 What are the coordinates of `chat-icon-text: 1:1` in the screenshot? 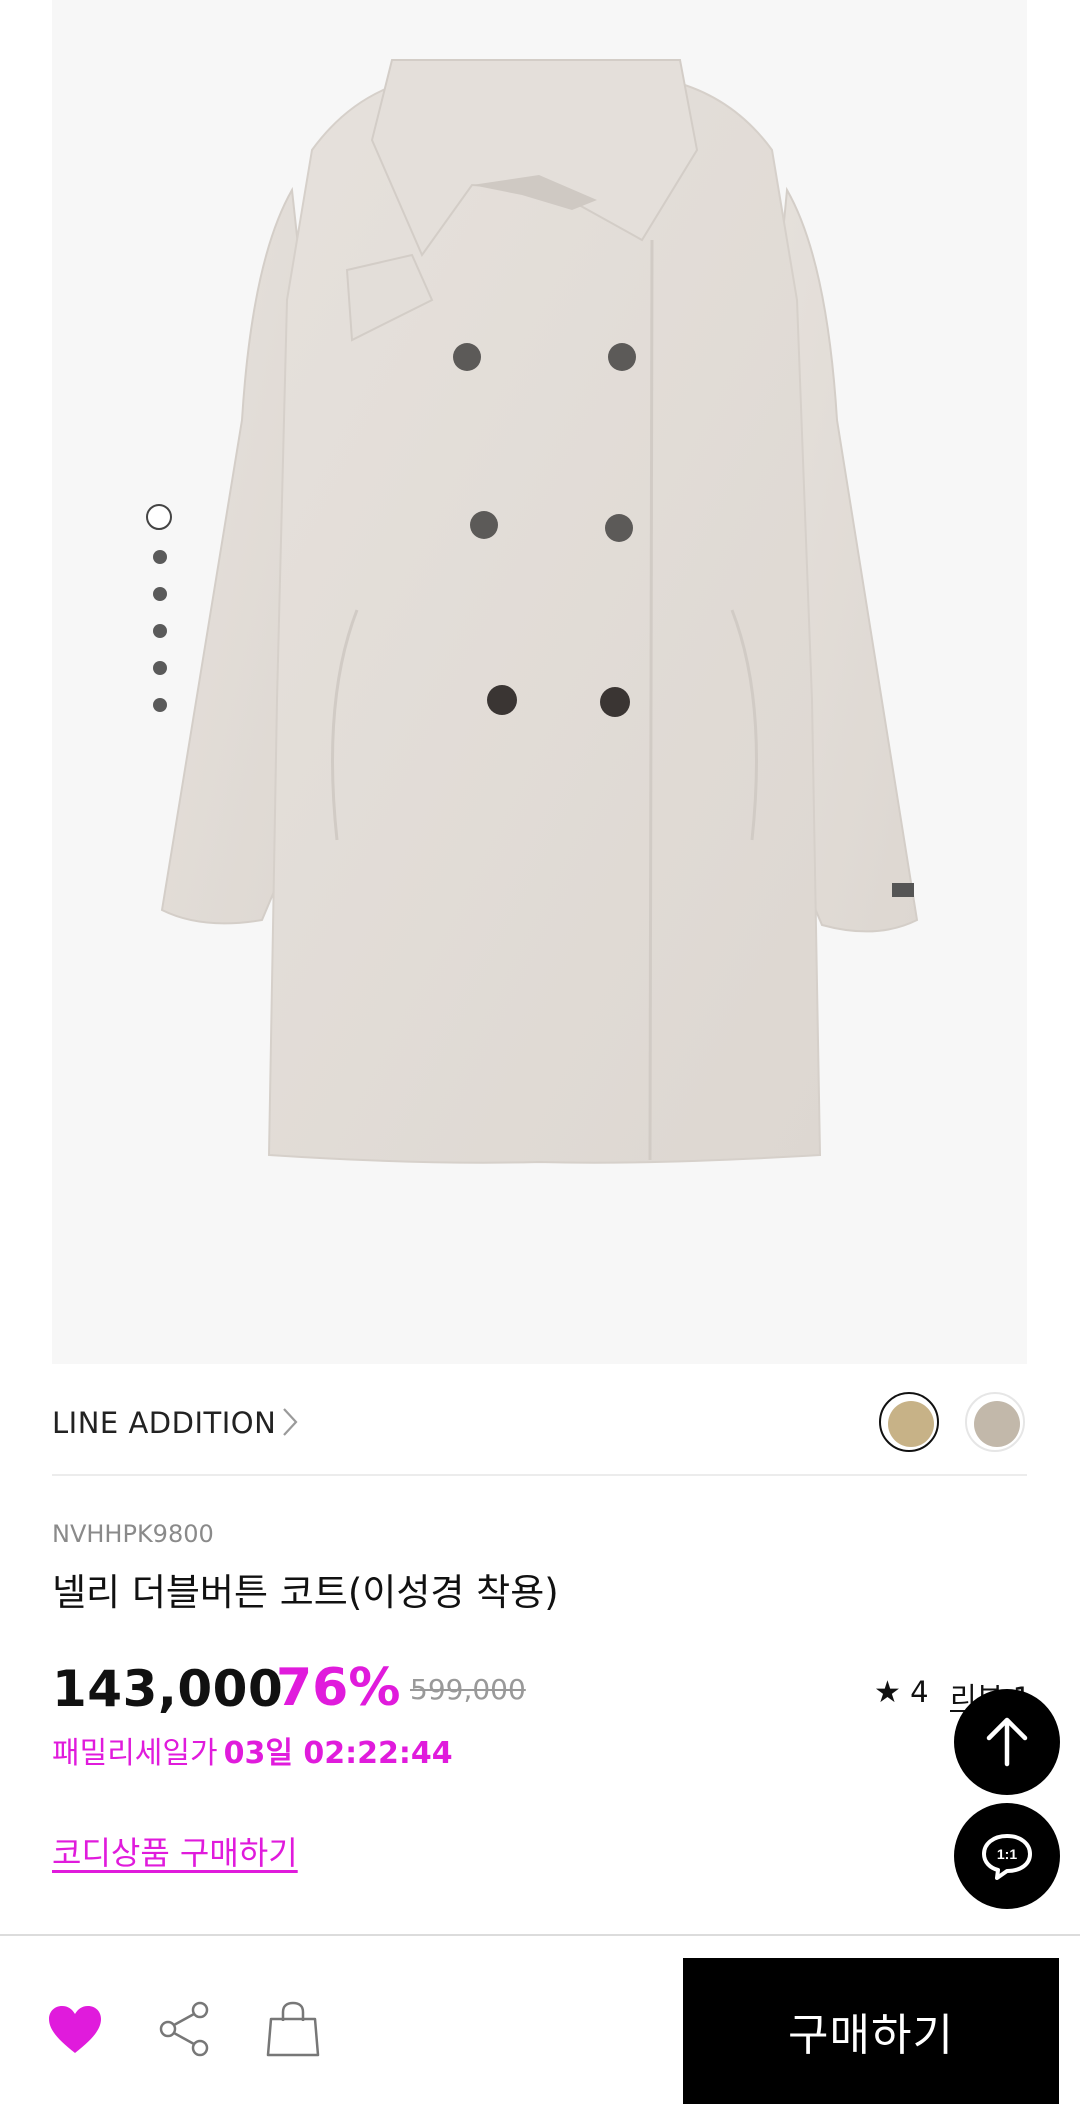 It's located at (1007, 1854).